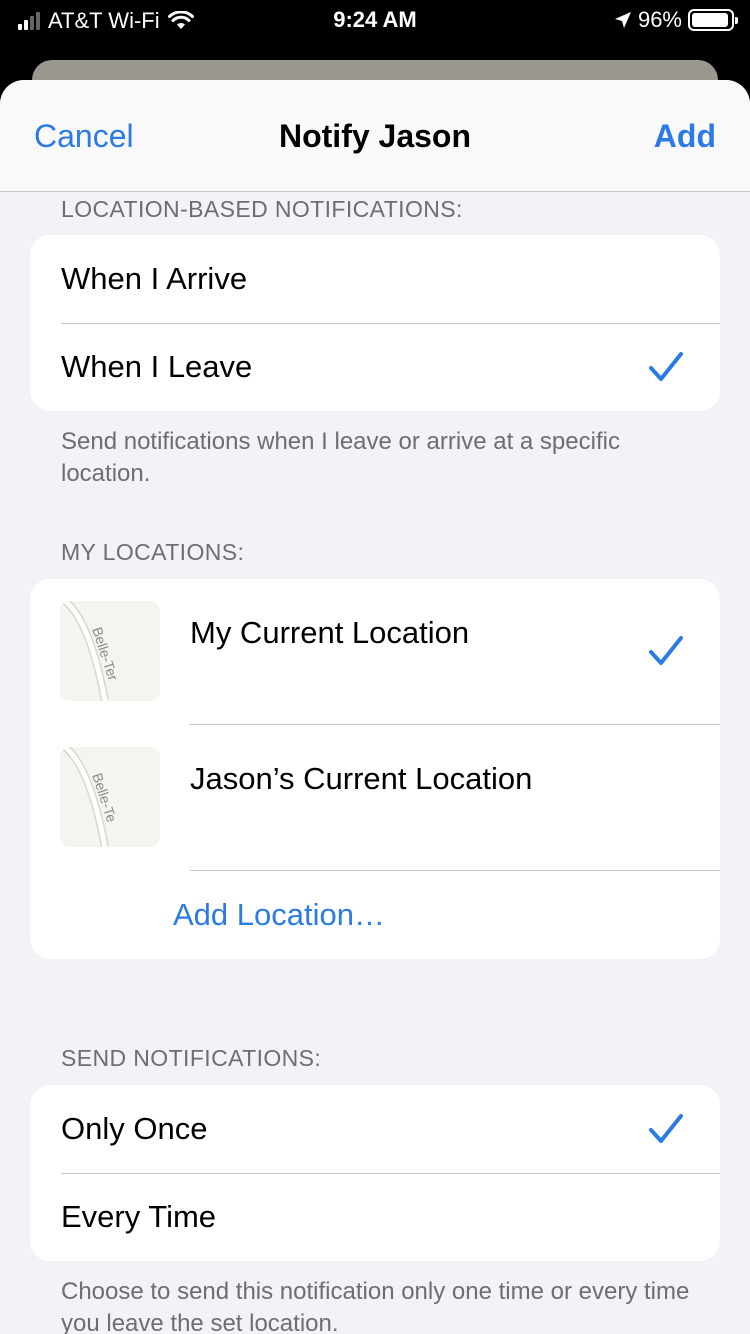  Describe the element at coordinates (154, 278) in the screenshot. I see `option-label: When I Arrive` at that location.